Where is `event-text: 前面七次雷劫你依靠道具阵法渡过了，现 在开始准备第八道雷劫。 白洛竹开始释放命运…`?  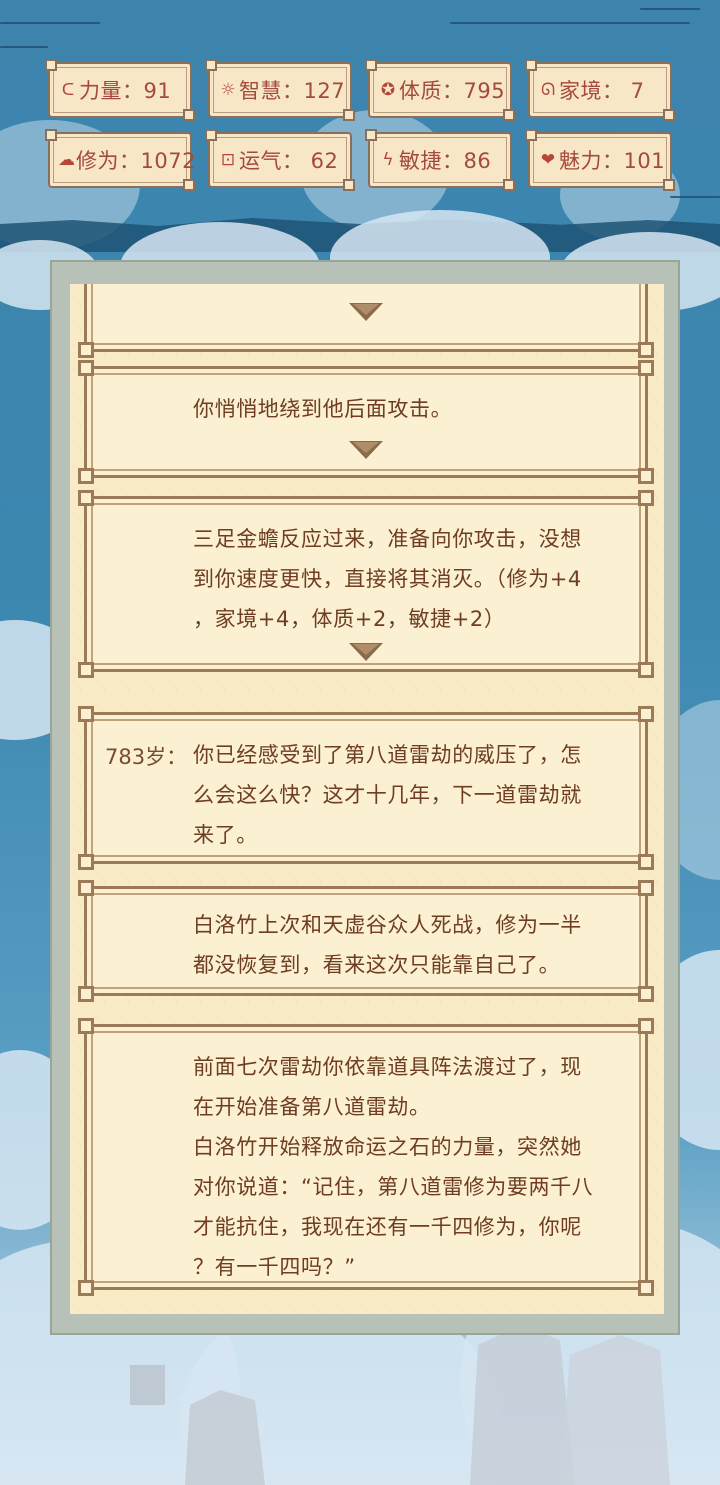
event-text: 前面七次雷劫你依靠道具阵法渡过了，现 在开始准备第八道雷劫。 白洛竹开始释放命运… is located at coordinates (393, 1167).